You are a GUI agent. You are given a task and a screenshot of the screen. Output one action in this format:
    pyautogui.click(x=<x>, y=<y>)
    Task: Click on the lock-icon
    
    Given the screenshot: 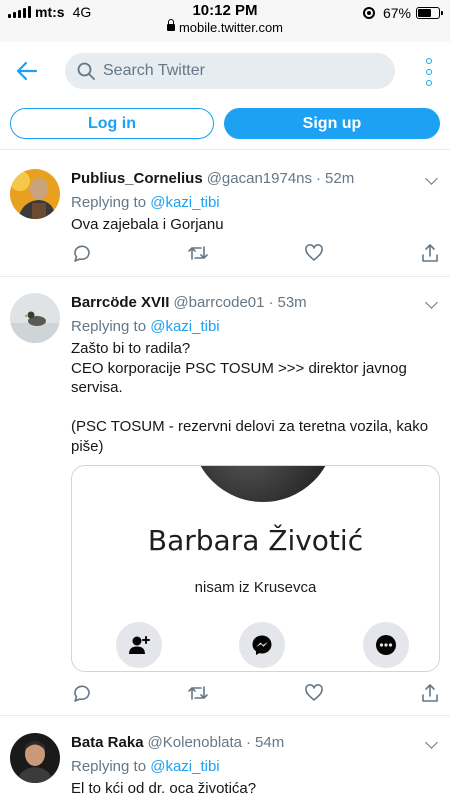 What is the action you would take?
    pyautogui.click(x=170, y=25)
    